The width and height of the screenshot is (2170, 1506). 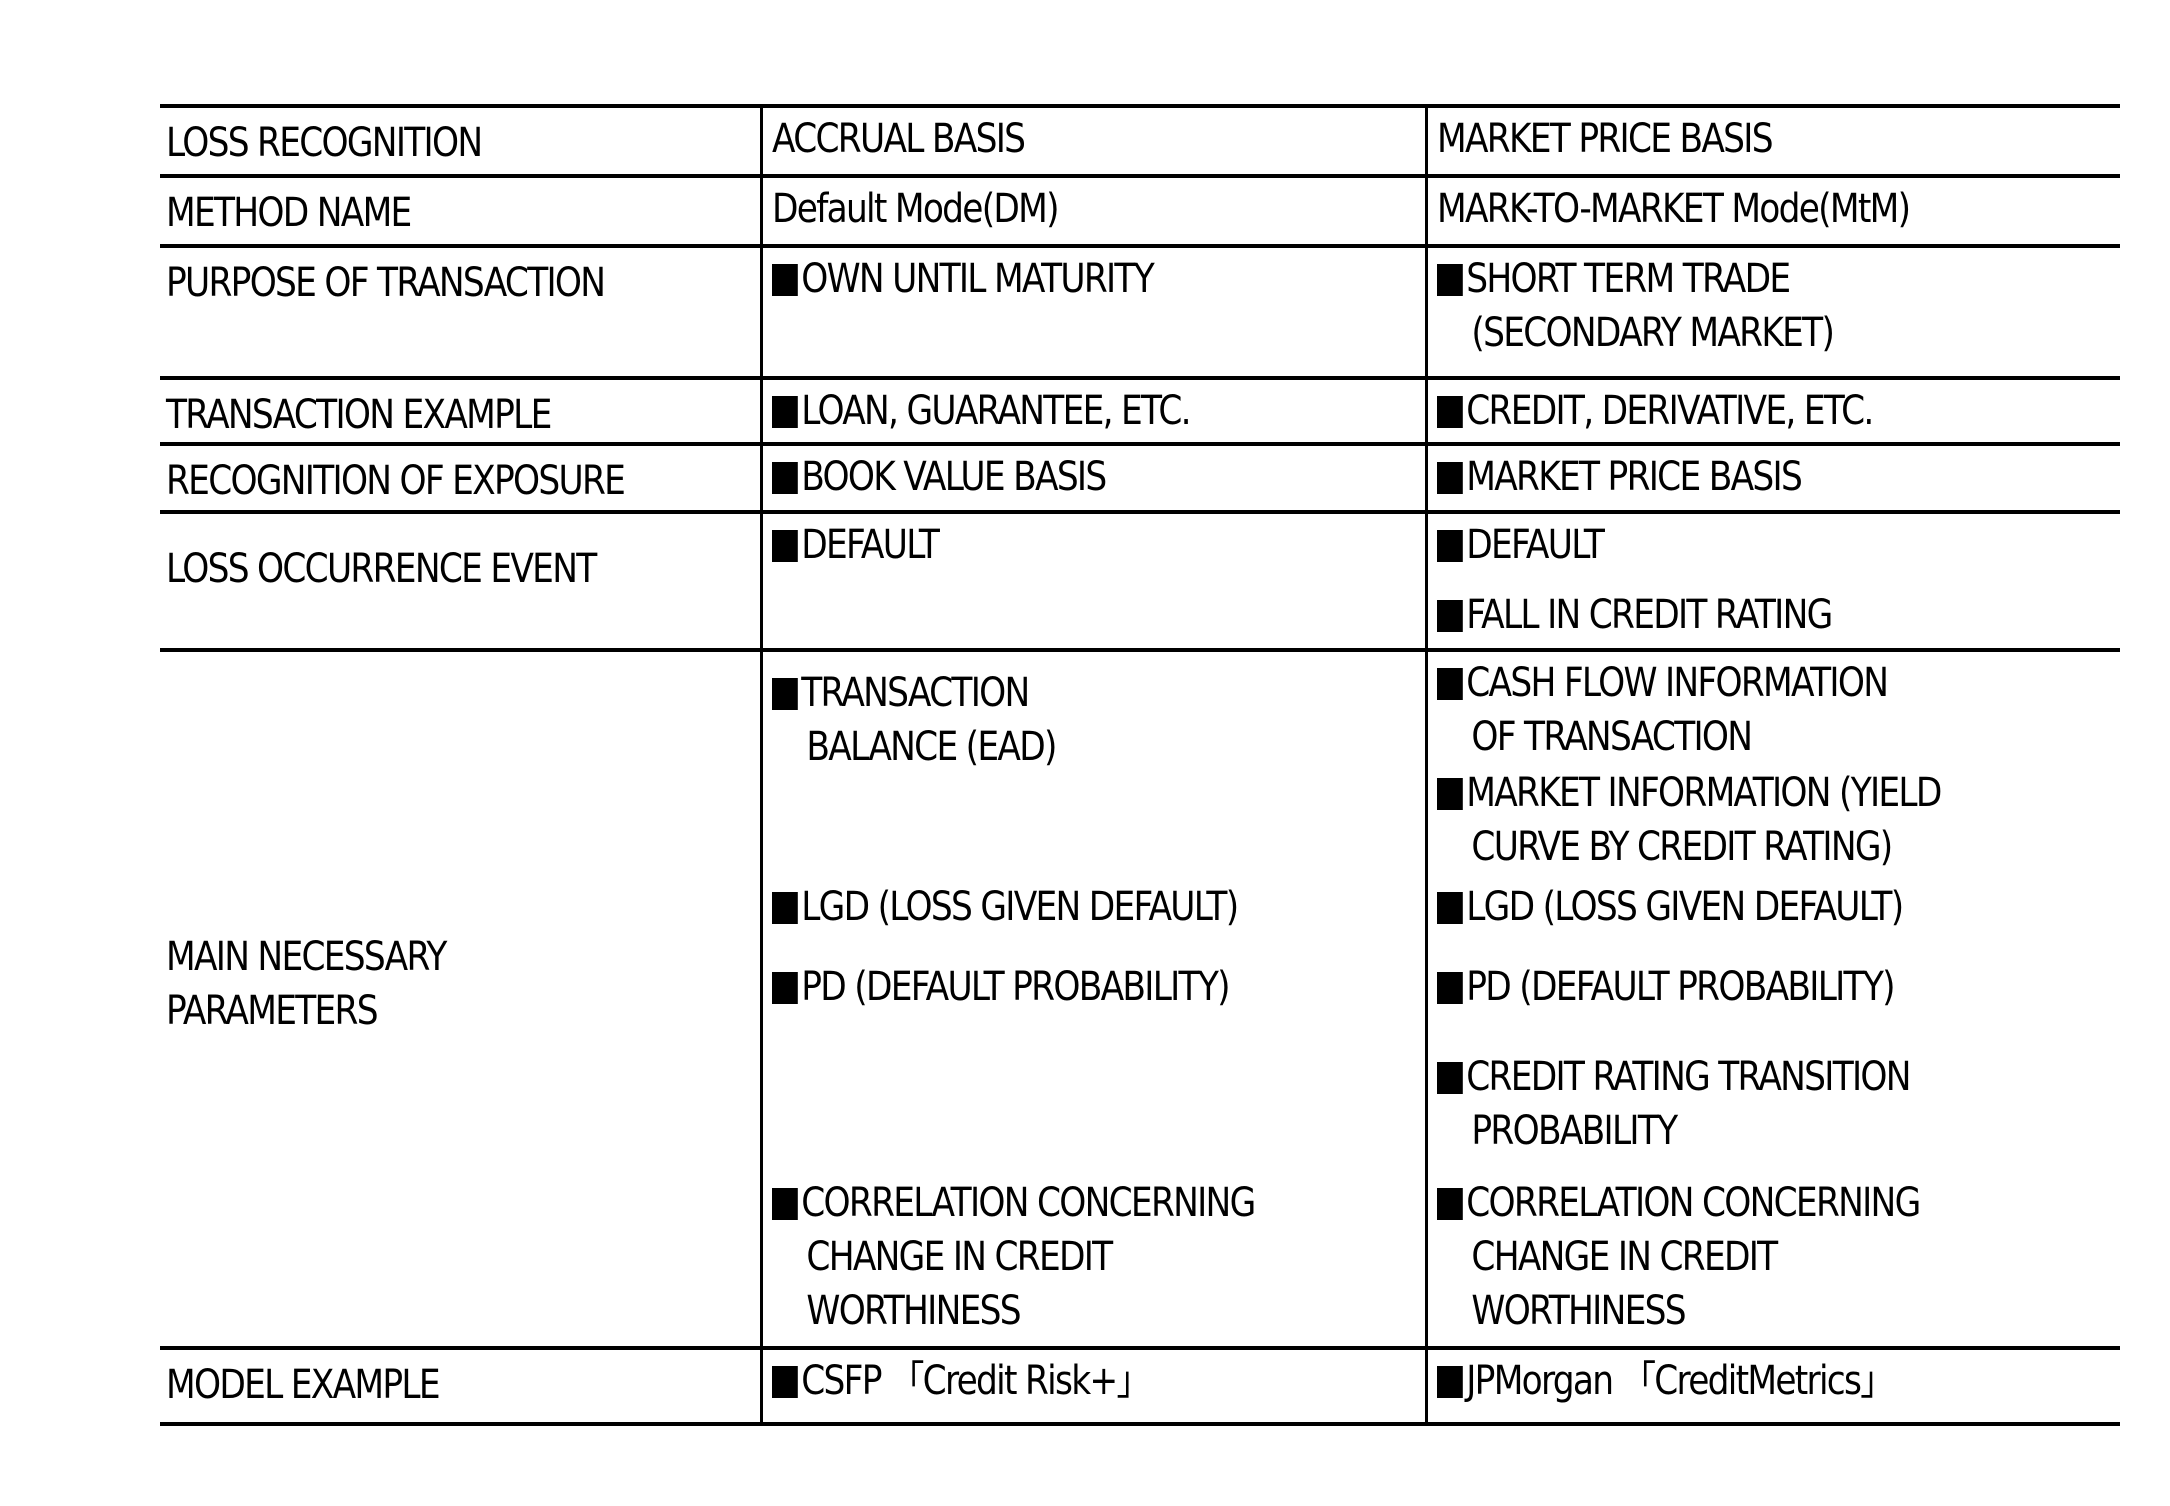 I want to click on item-text: Default Mode(DM), so click(x=916, y=209).